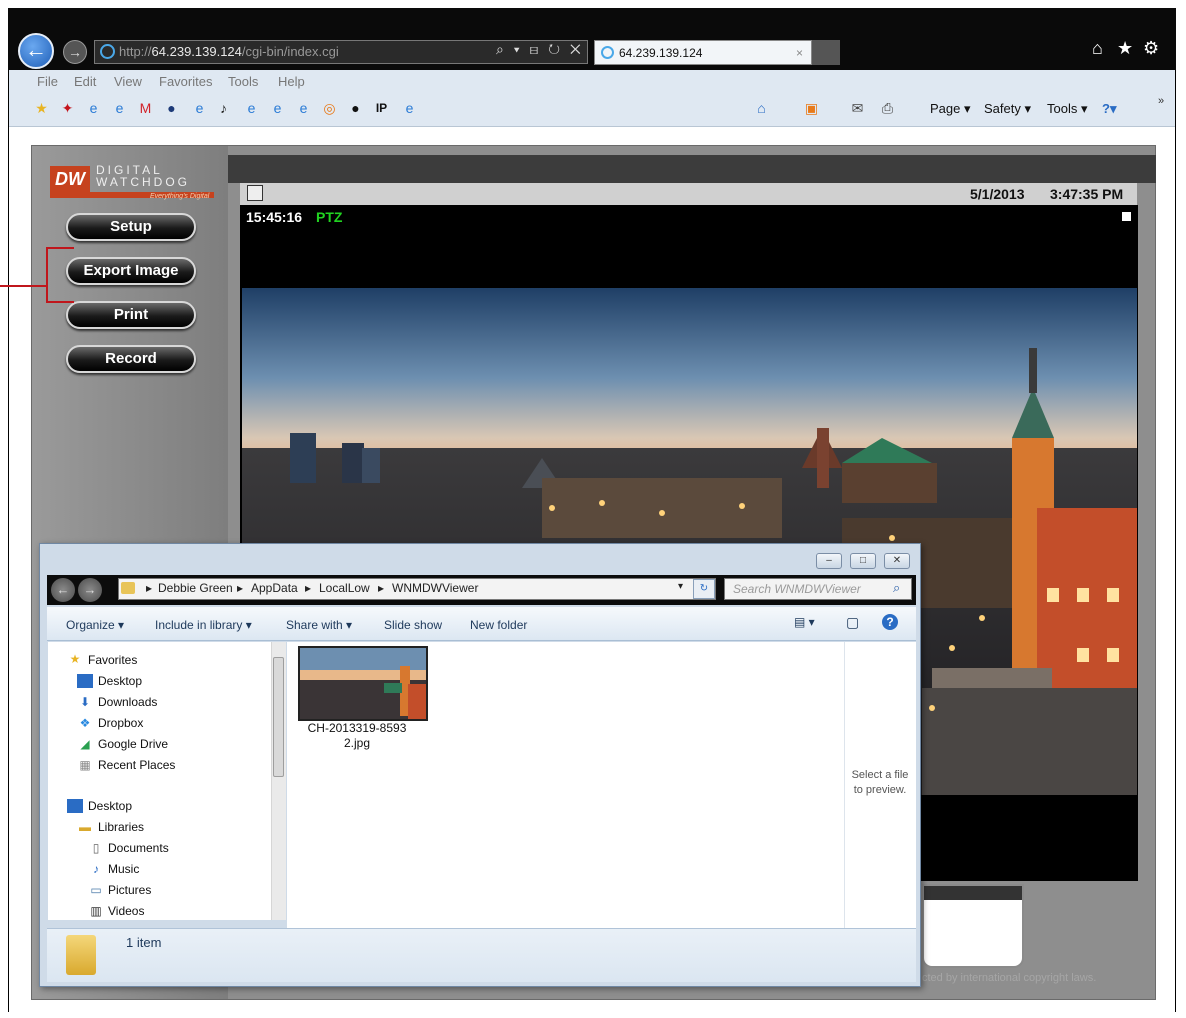 Image resolution: width=1186 pixels, height=1018 pixels. Describe the element at coordinates (96, 890) in the screenshot. I see `pictures-icon: ▭` at that location.